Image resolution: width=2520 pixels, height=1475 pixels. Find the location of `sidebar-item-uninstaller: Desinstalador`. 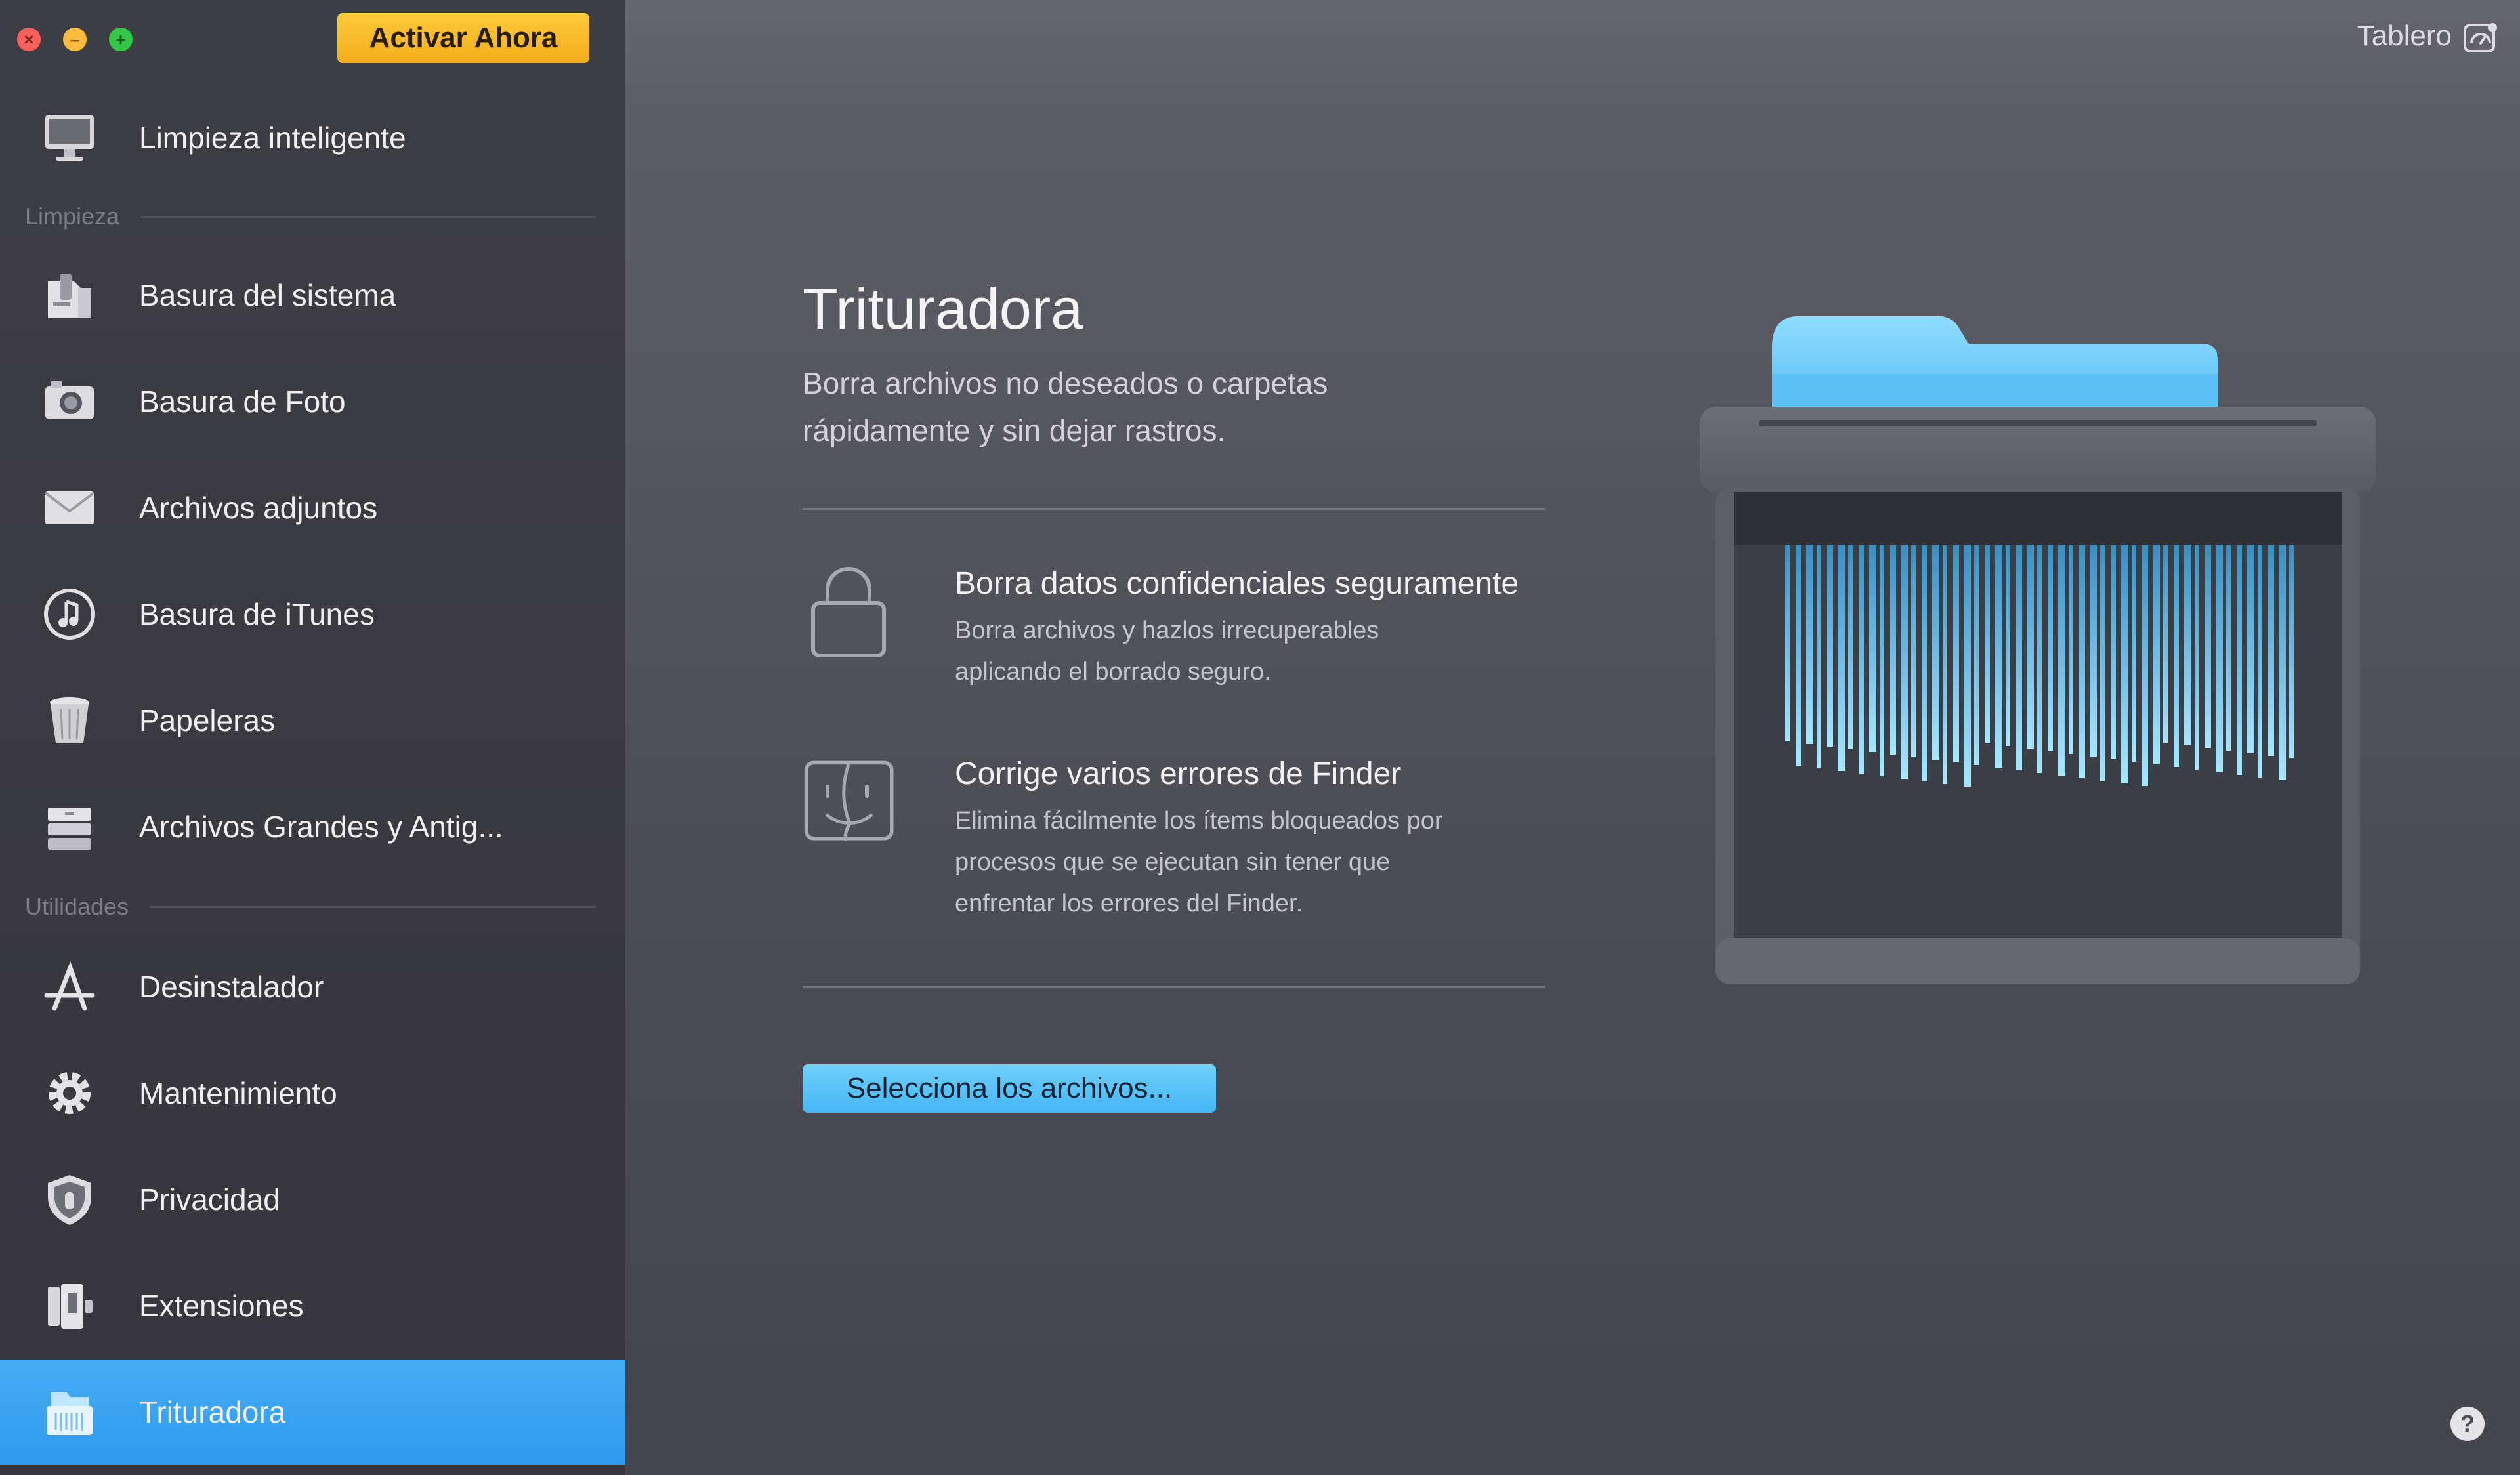

sidebar-item-uninstaller: Desinstalador is located at coordinates (312, 986).